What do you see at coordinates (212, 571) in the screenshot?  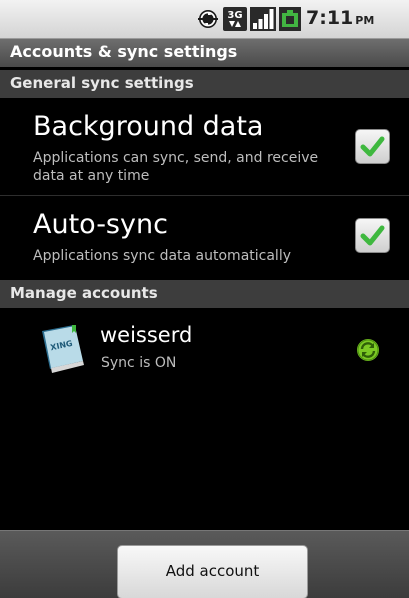 I see `add-account-button: Add account` at bounding box center [212, 571].